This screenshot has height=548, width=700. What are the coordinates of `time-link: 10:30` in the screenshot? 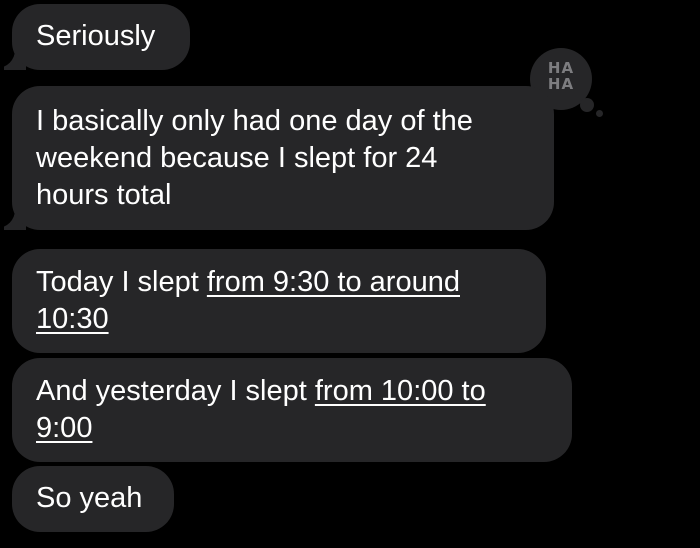 It's located at (72, 319).